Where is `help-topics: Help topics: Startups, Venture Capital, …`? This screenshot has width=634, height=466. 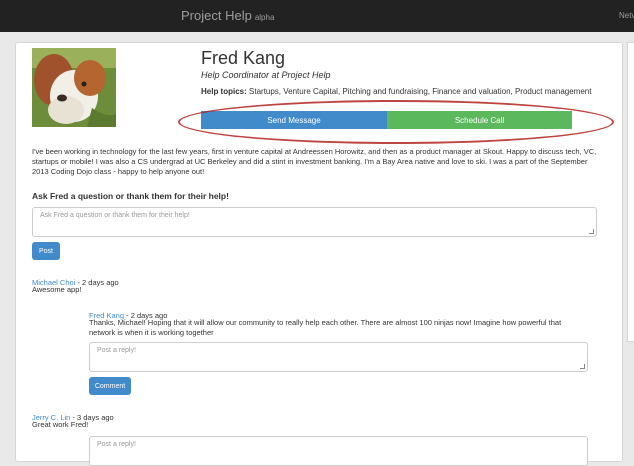
help-topics: Help topics: Startups, Venture Capital, … is located at coordinates (396, 91).